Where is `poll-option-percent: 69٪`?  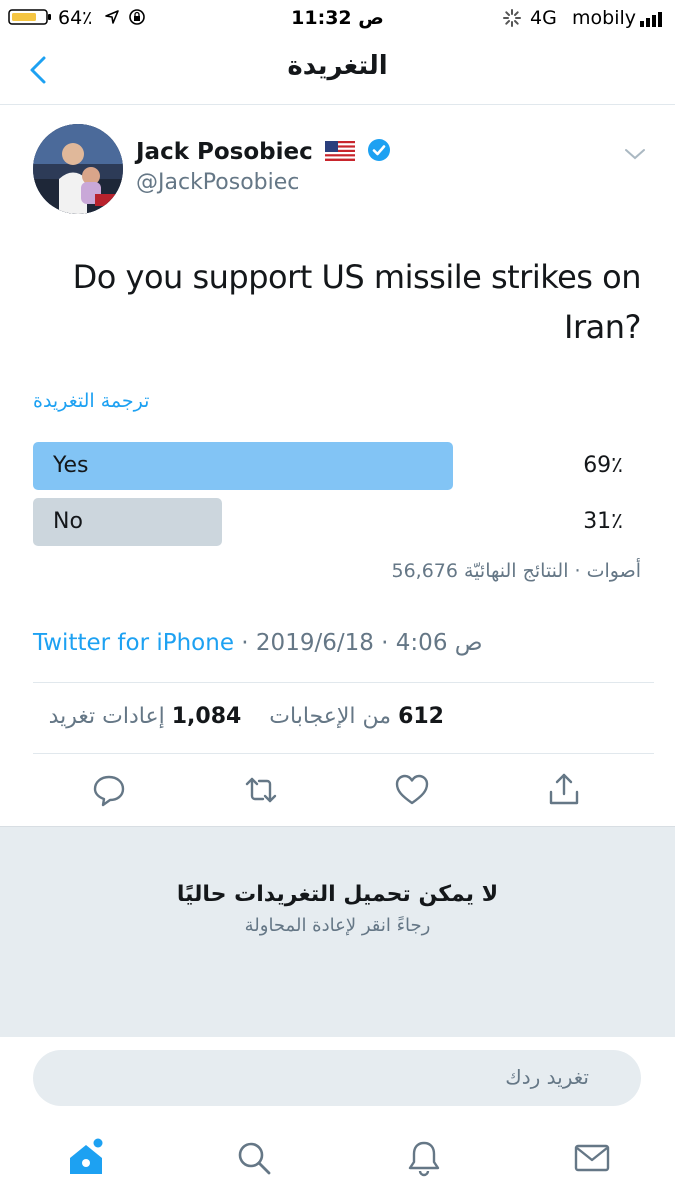 poll-option-percent: 69٪ is located at coordinates (603, 465).